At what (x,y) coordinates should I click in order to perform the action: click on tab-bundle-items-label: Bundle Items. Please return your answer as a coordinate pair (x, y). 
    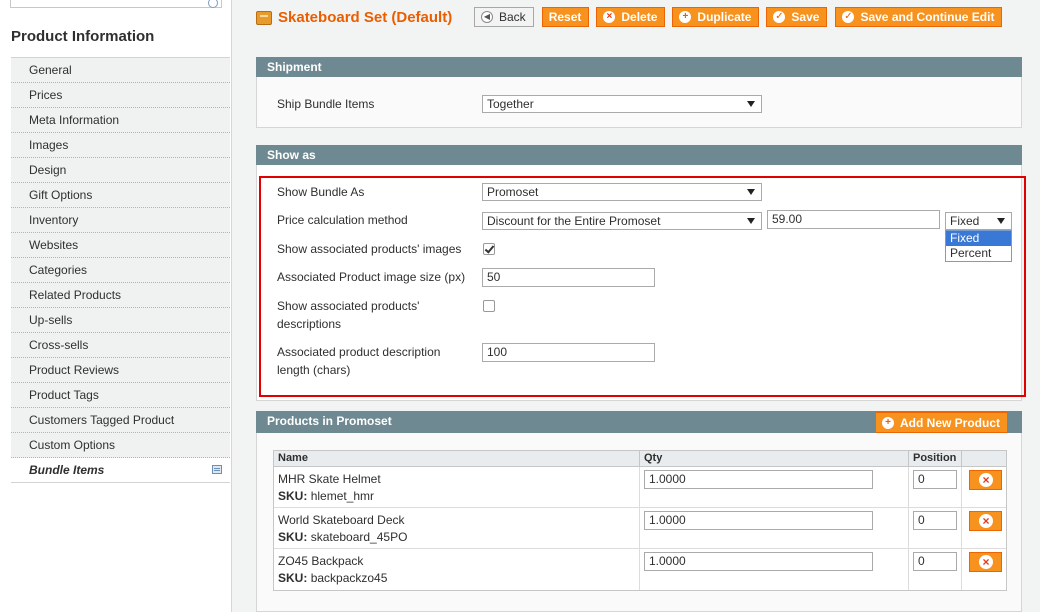
    Looking at the image, I should click on (67, 470).